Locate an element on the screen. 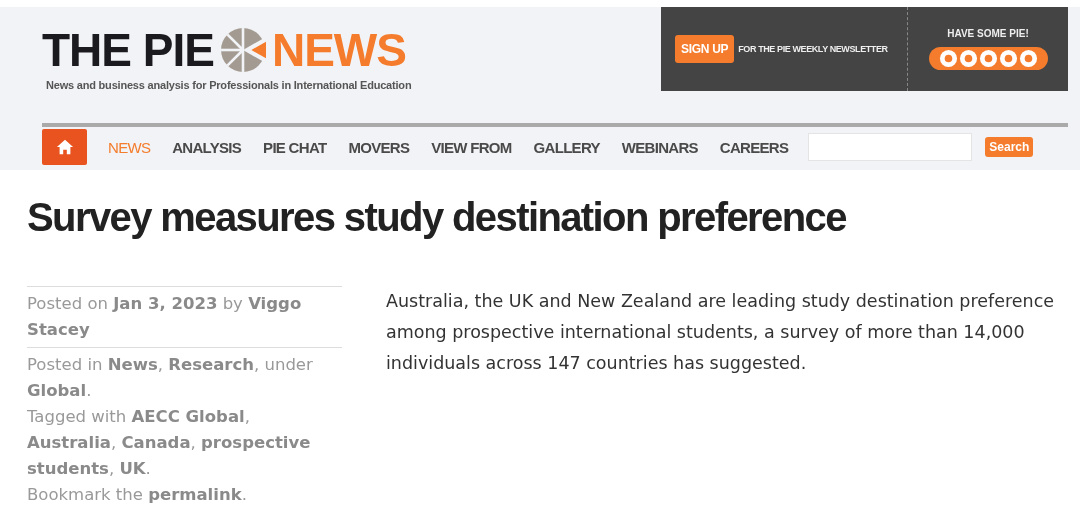 Image resolution: width=1080 pixels, height=530 pixels. nav-link: ANALYSIS is located at coordinates (207, 147).